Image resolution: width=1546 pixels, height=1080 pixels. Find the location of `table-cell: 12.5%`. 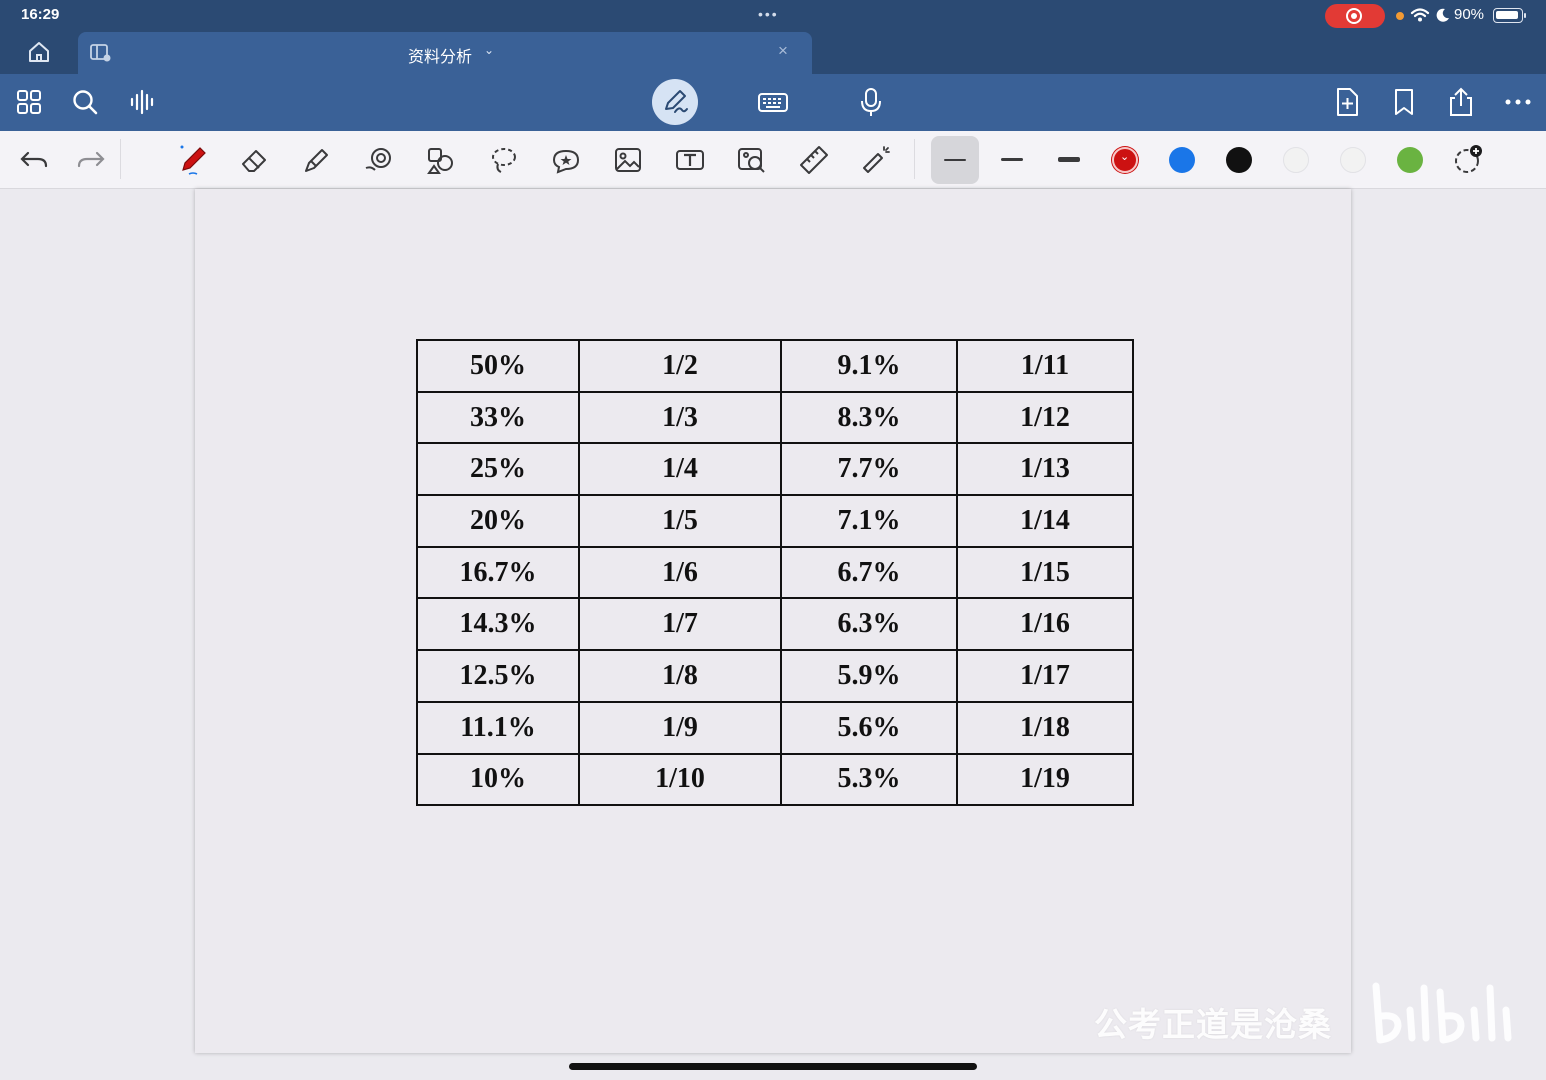

table-cell: 12.5% is located at coordinates (498, 676).